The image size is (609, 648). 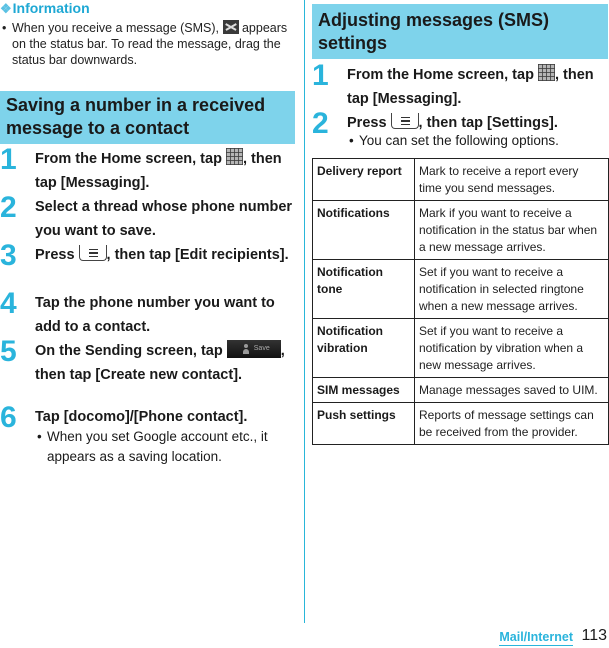 I want to click on option-name: SIM messages, so click(x=363, y=390).